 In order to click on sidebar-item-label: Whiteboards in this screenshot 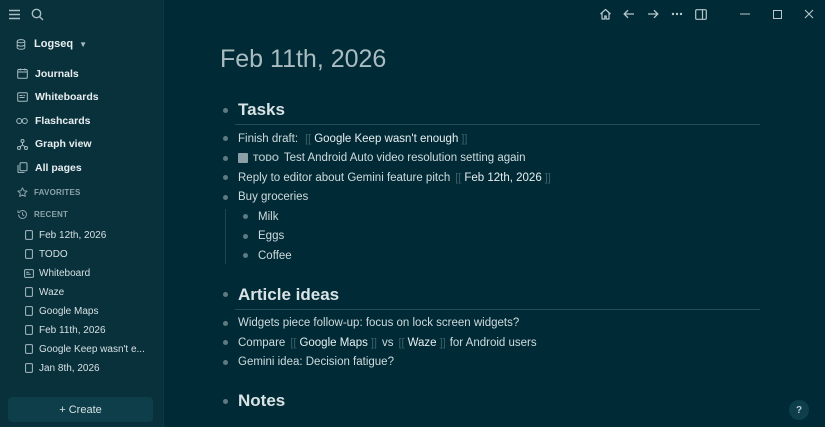, I will do `click(67, 97)`.